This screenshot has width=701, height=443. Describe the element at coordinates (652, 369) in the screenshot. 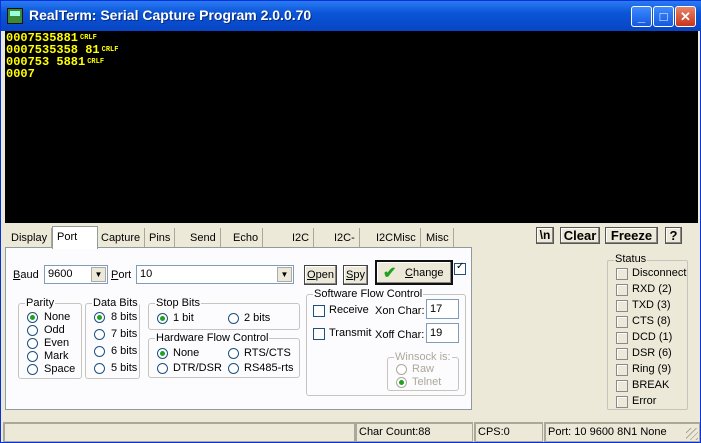

I see `status-ring-label: Ring (9)` at that location.